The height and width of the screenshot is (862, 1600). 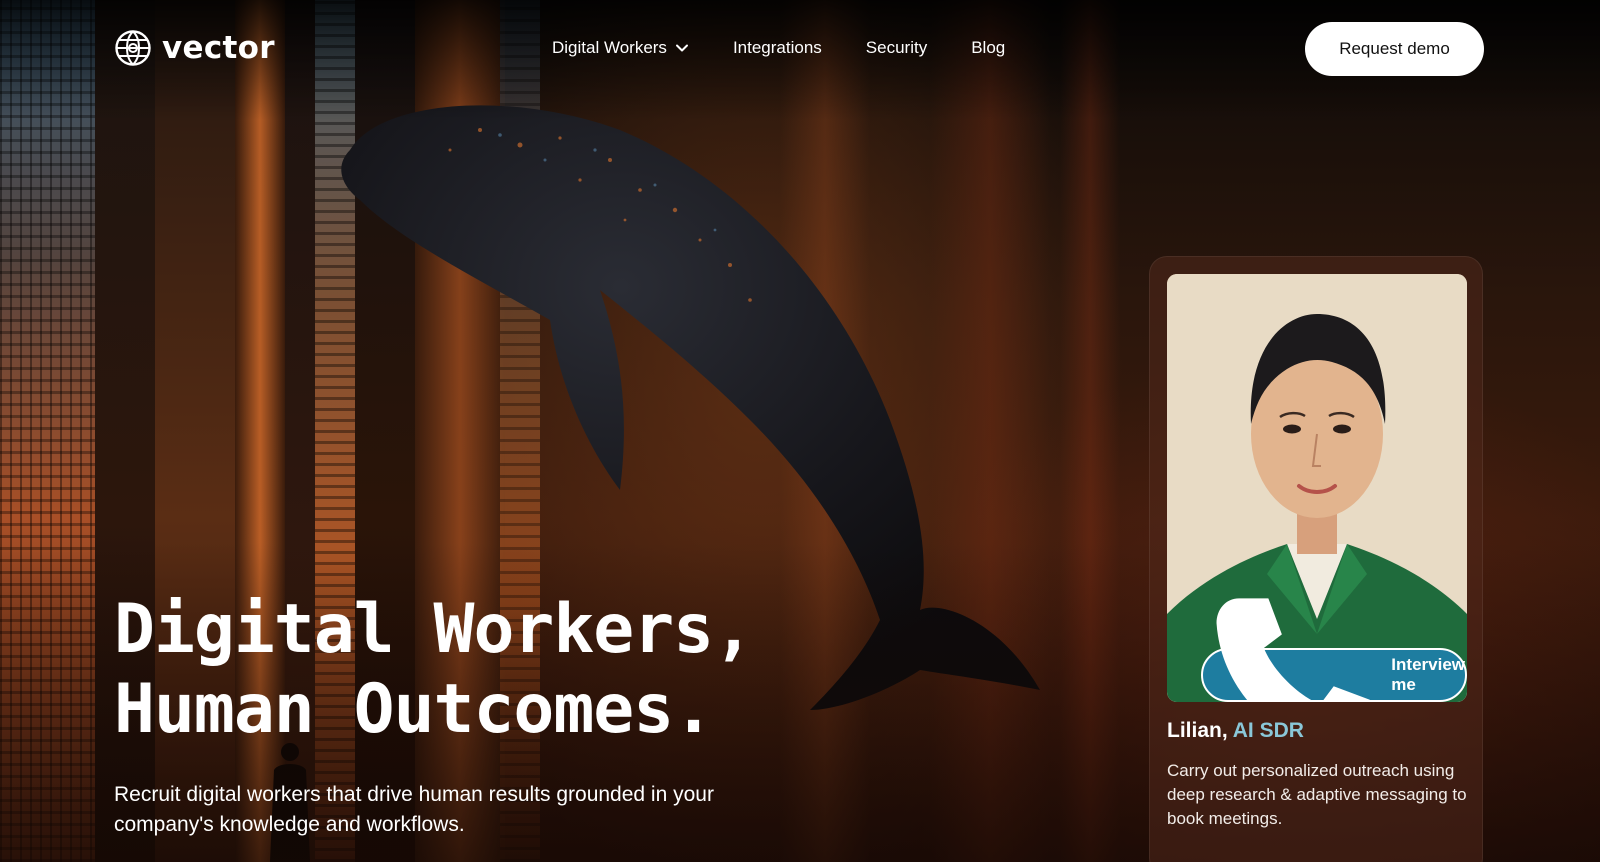 I want to click on nav-item-digital-workers: Digital Workers, so click(x=620, y=48).